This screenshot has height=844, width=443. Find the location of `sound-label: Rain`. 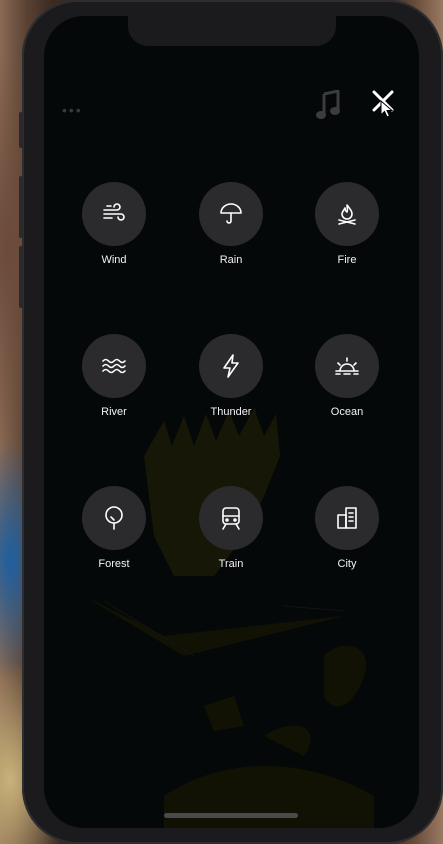

sound-label: Rain is located at coordinates (231, 260).